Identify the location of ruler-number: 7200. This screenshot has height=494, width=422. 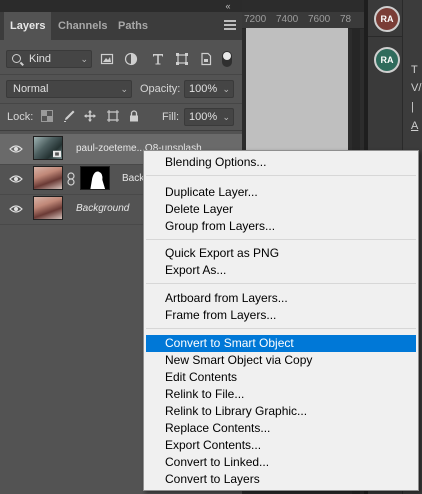
(255, 19).